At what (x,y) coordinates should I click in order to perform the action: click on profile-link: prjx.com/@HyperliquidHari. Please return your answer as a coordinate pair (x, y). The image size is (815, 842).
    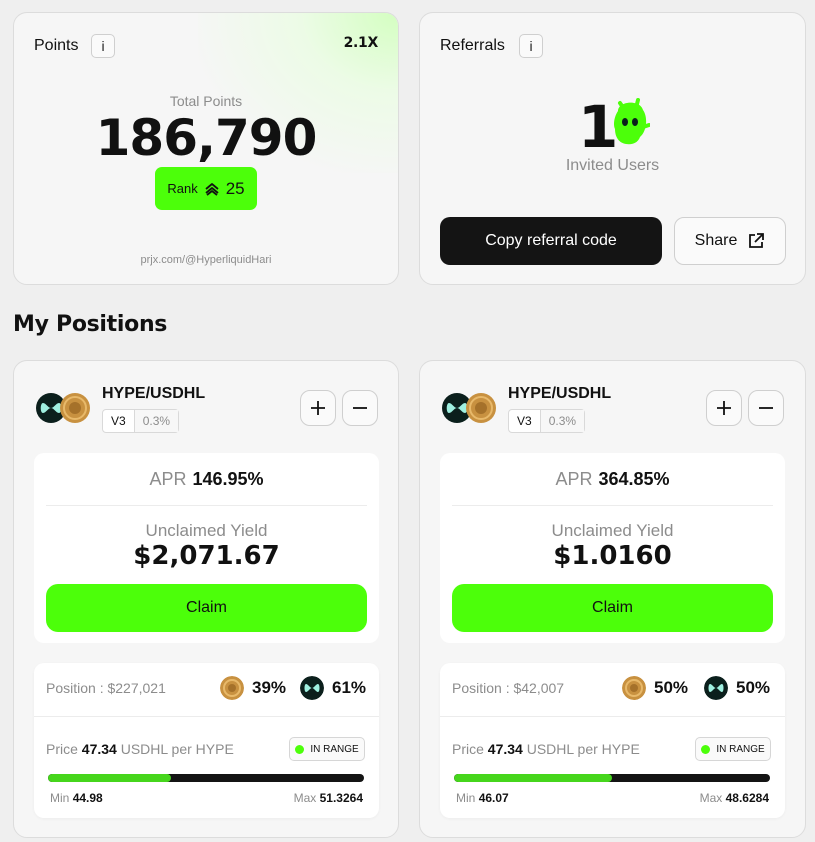
    Looking at the image, I should click on (206, 260).